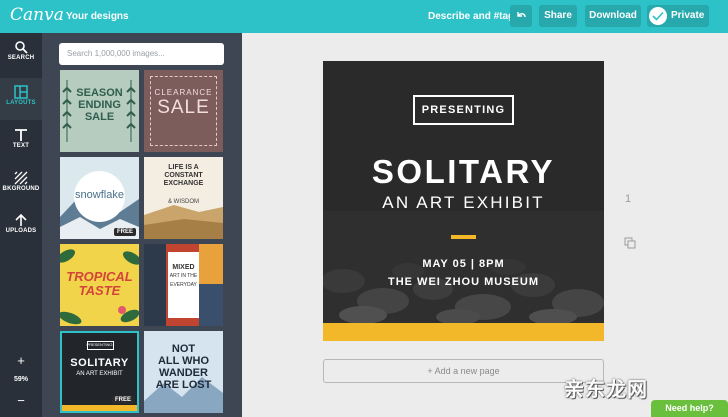 The width and height of the screenshot is (728, 417). What do you see at coordinates (99, 105) in the screenshot?
I see `thumb-text: ENDING` at bounding box center [99, 105].